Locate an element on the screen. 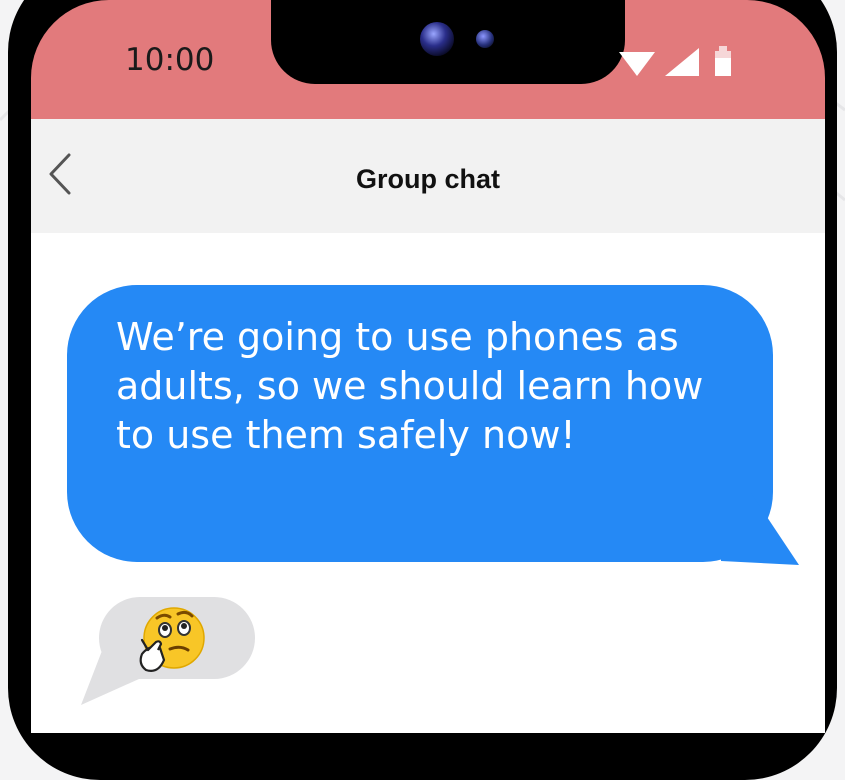  camera-notch is located at coordinates (448, 42).